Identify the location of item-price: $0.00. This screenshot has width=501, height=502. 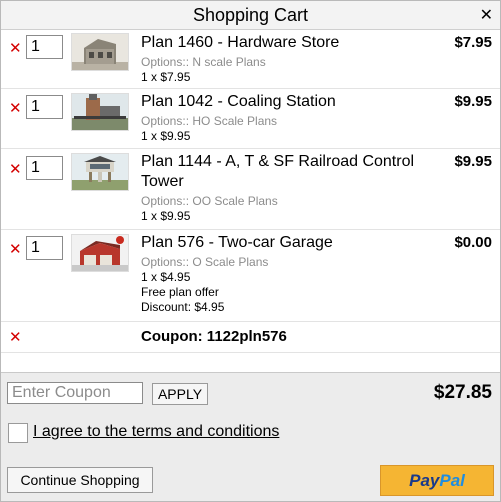
(473, 242).